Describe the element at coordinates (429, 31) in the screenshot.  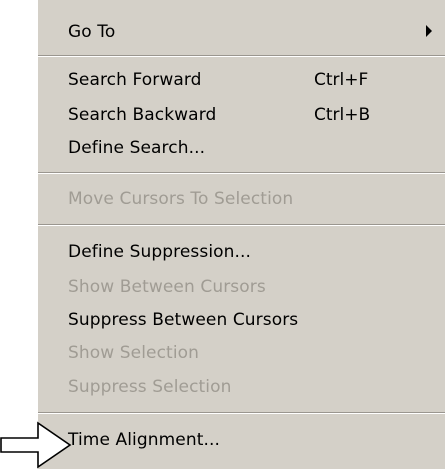
I see `submenu-arrow-icon` at that location.